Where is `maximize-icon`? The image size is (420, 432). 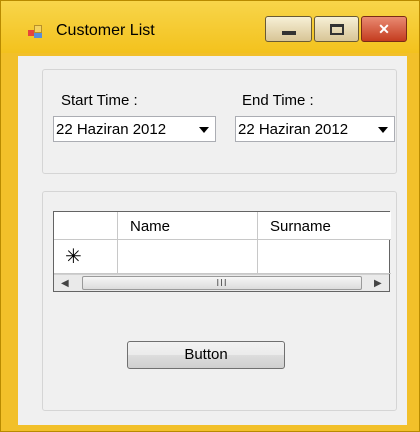 maximize-icon is located at coordinates (336, 29).